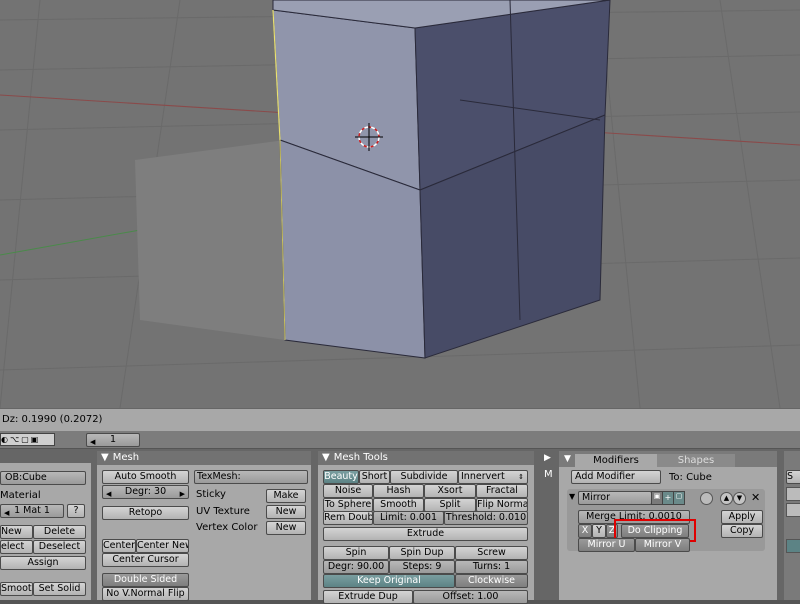  What do you see at coordinates (286, 528) in the screenshot?
I see `vertex-color-new-button: New` at bounding box center [286, 528].